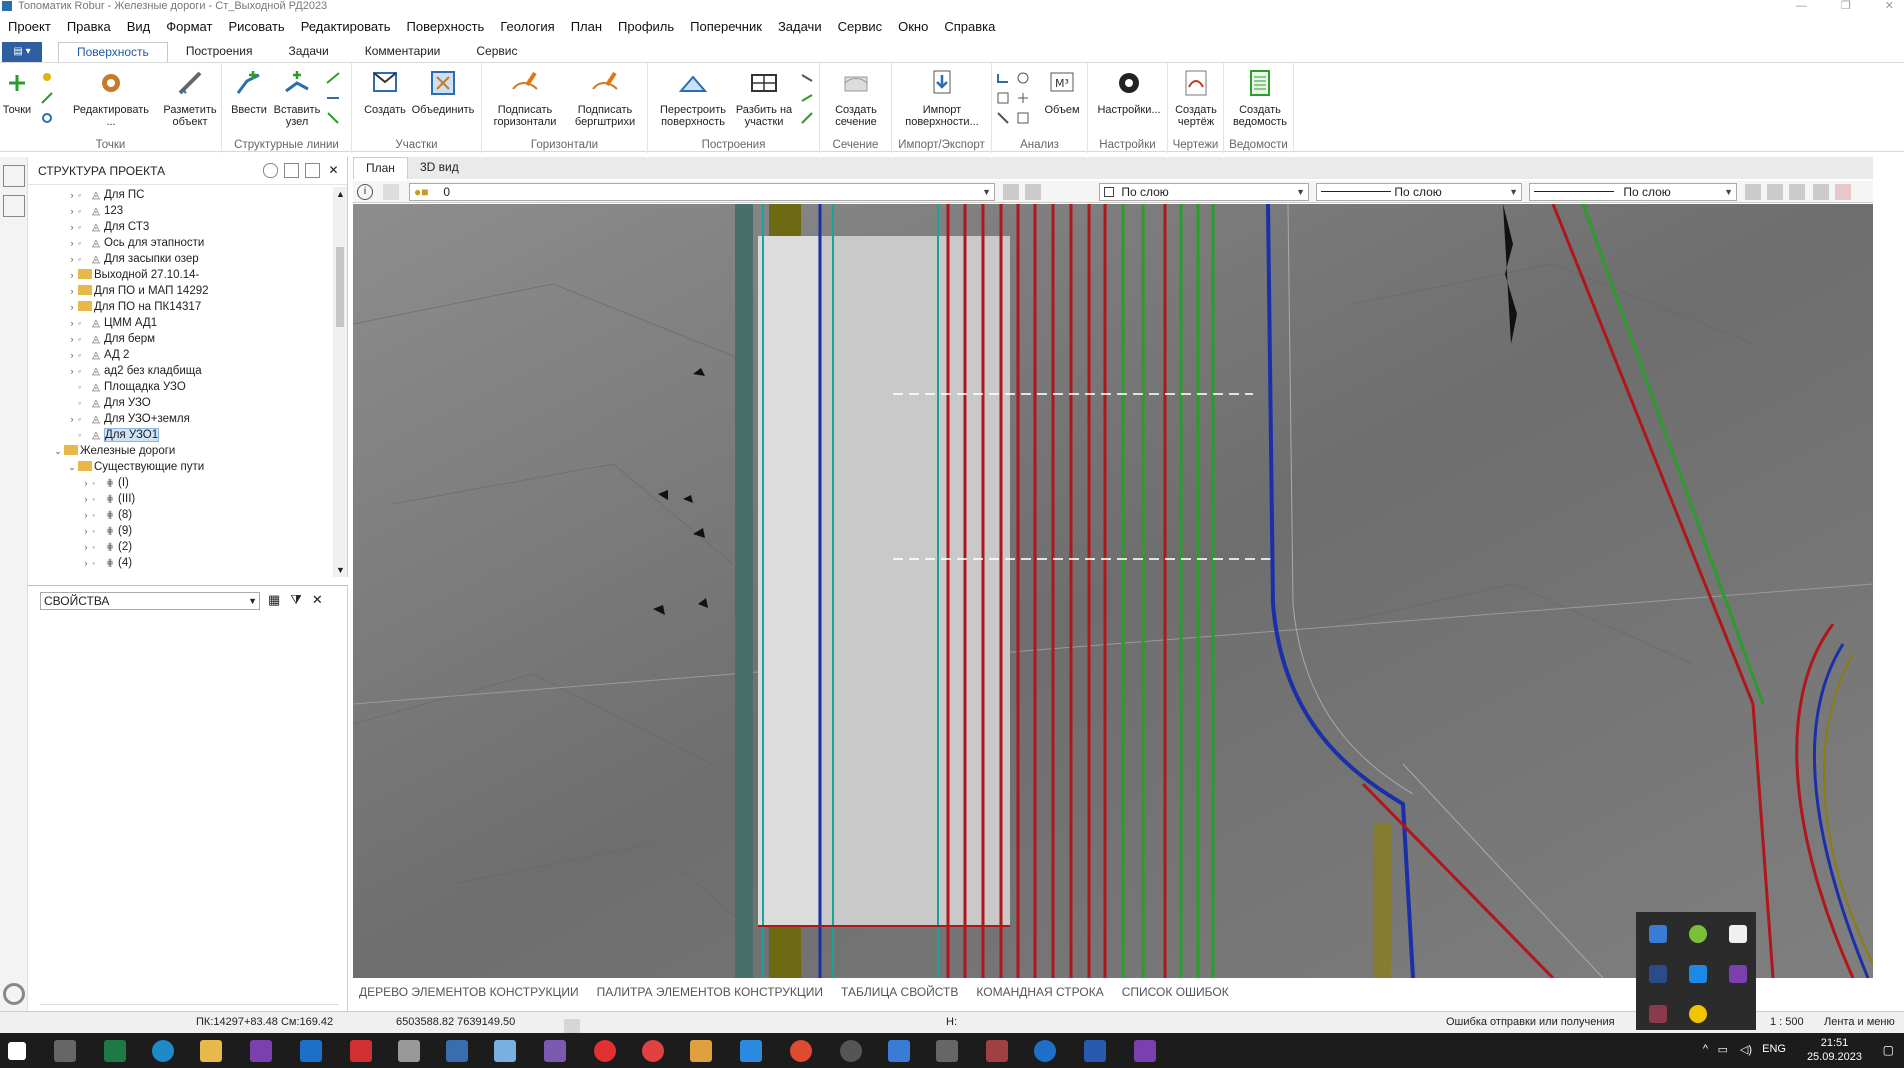 The height and width of the screenshot is (1068, 1904). I want to click on tab-comments: Комментарии, so click(403, 52).